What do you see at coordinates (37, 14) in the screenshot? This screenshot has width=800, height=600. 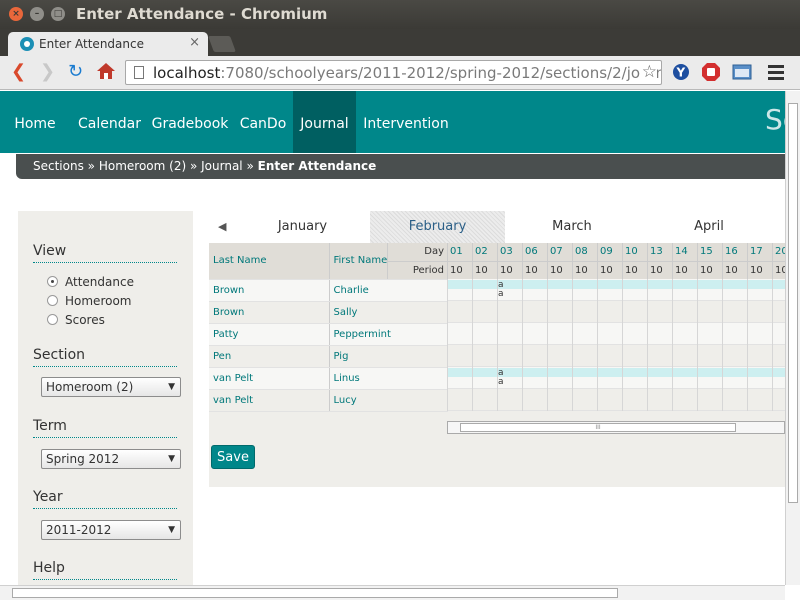 I see `window-minimize-button: –` at bounding box center [37, 14].